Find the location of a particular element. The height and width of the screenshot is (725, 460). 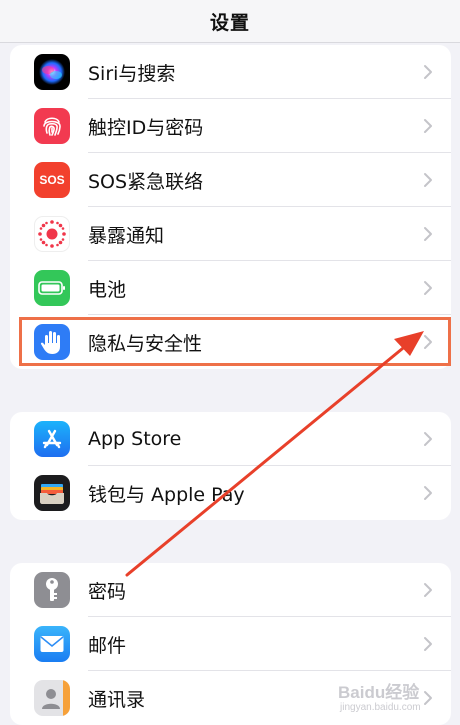

app-store-icon is located at coordinates (52, 439).